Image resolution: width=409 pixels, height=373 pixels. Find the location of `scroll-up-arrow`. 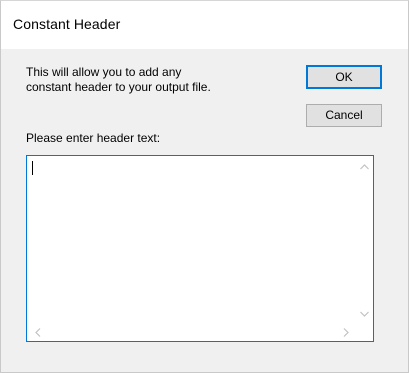

scroll-up-arrow is located at coordinates (364, 166).